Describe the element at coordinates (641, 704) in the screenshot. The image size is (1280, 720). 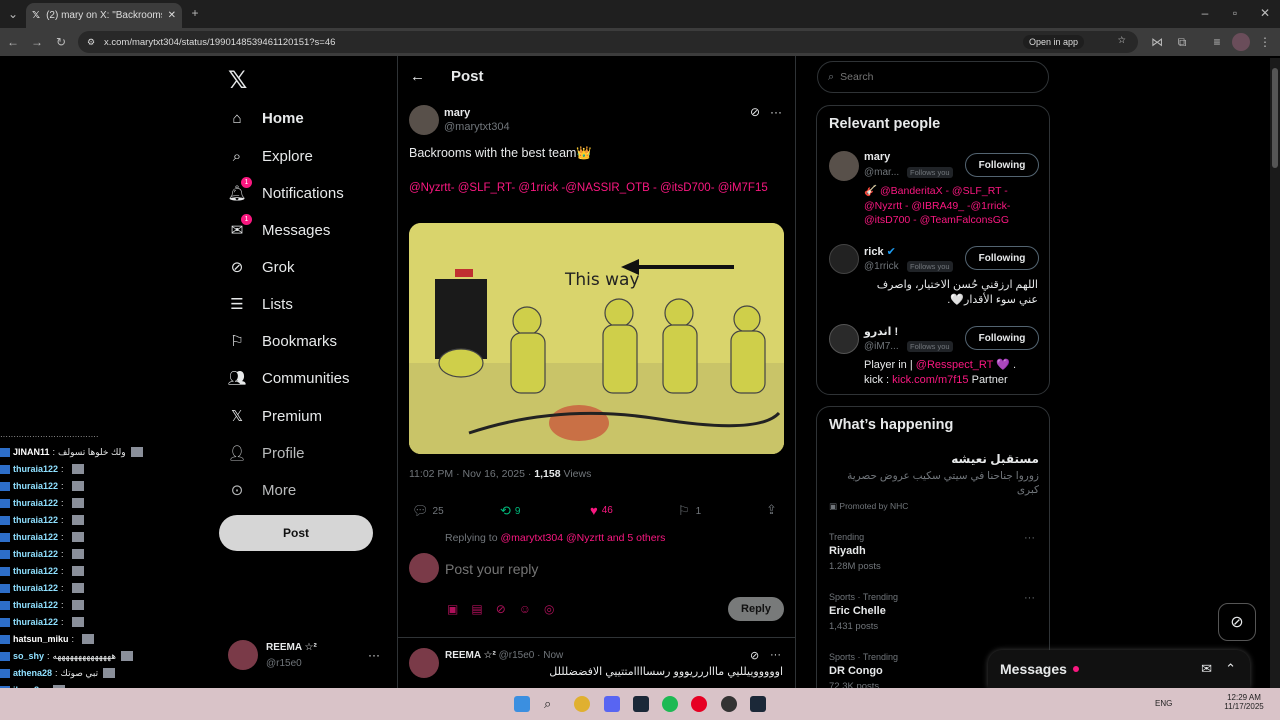
I see `steam-icon` at that location.